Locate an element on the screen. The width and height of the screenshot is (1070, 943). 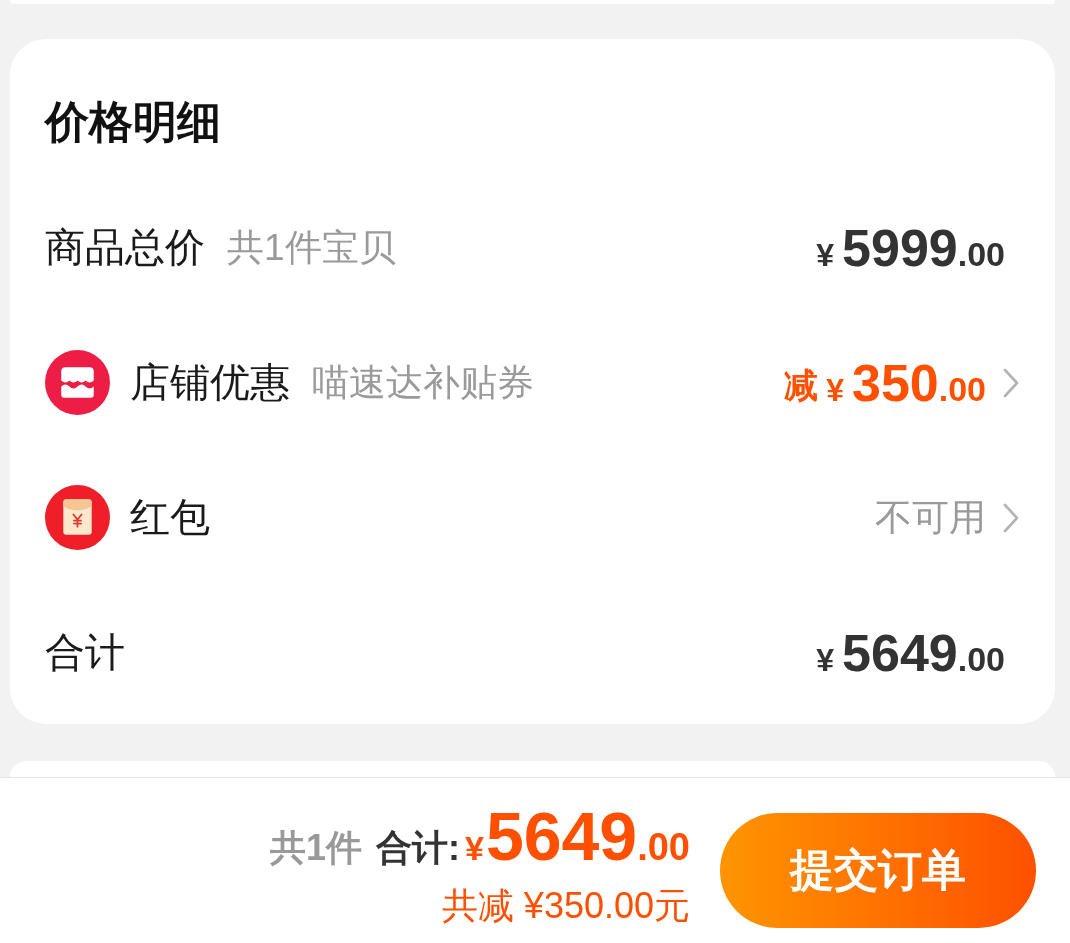
store-icon is located at coordinates (77, 382).